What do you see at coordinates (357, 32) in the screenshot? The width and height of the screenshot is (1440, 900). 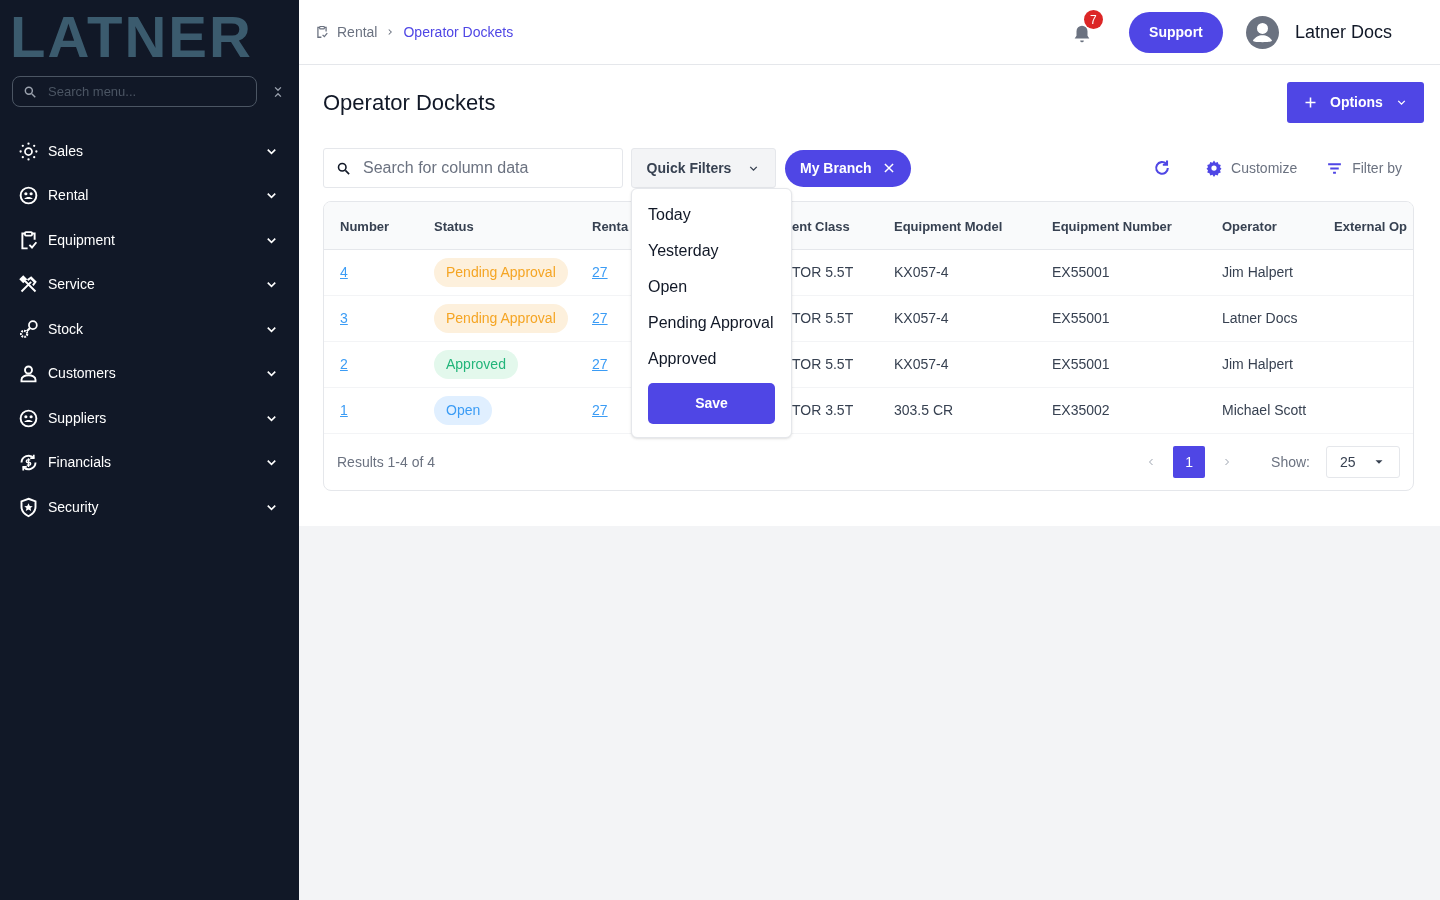 I see `breadcrumb-link: Rental` at bounding box center [357, 32].